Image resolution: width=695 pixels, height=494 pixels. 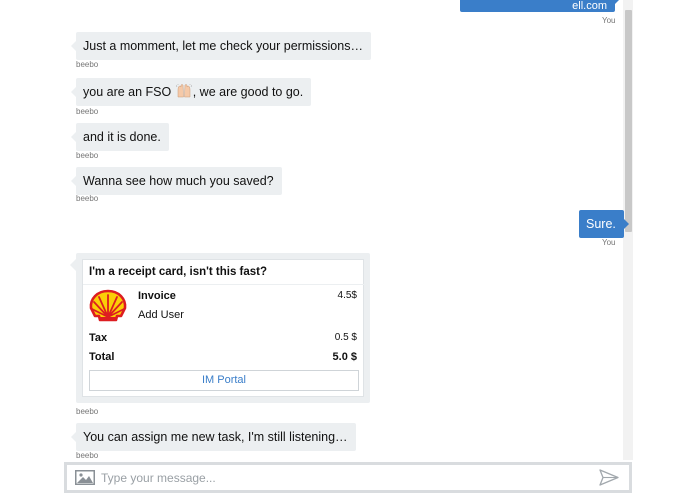 I want to click on bot-message-text: you are an FSO, so click(x=127, y=92).